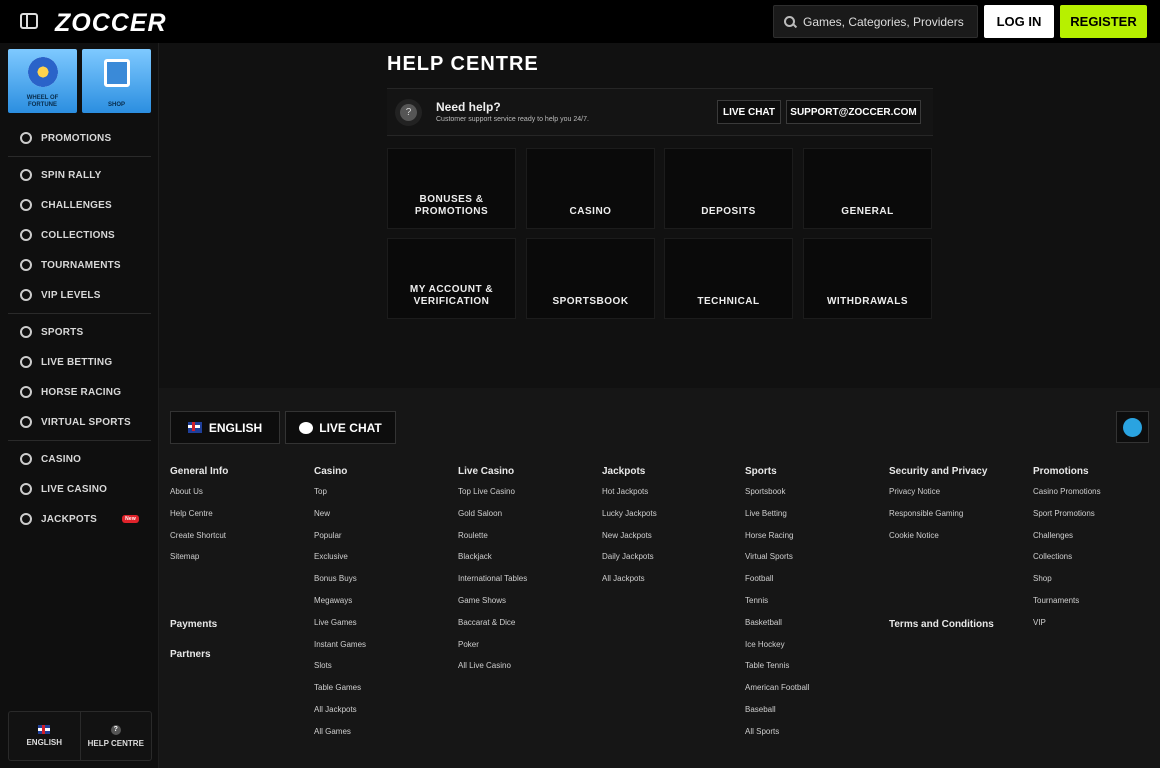  Describe the element at coordinates (883, 21) in the screenshot. I see `search-placeholder: Games, Categories, Providers` at that location.